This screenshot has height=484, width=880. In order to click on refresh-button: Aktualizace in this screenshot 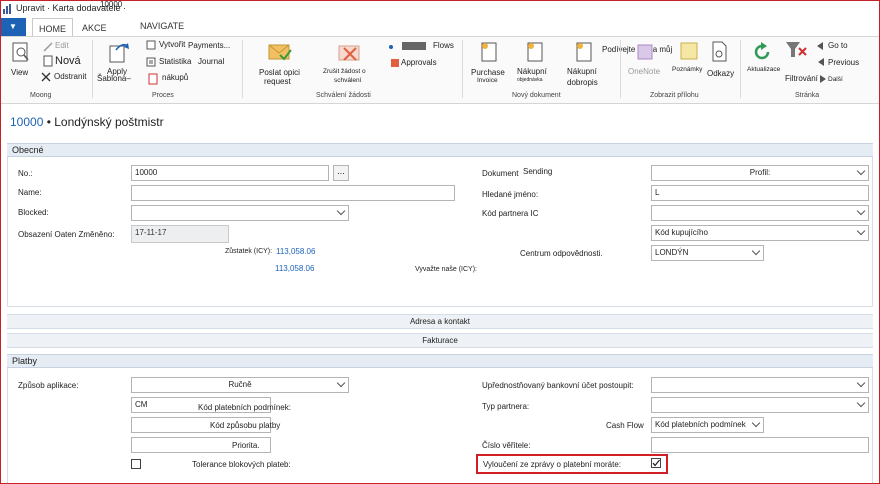, I will do `click(763, 70)`.